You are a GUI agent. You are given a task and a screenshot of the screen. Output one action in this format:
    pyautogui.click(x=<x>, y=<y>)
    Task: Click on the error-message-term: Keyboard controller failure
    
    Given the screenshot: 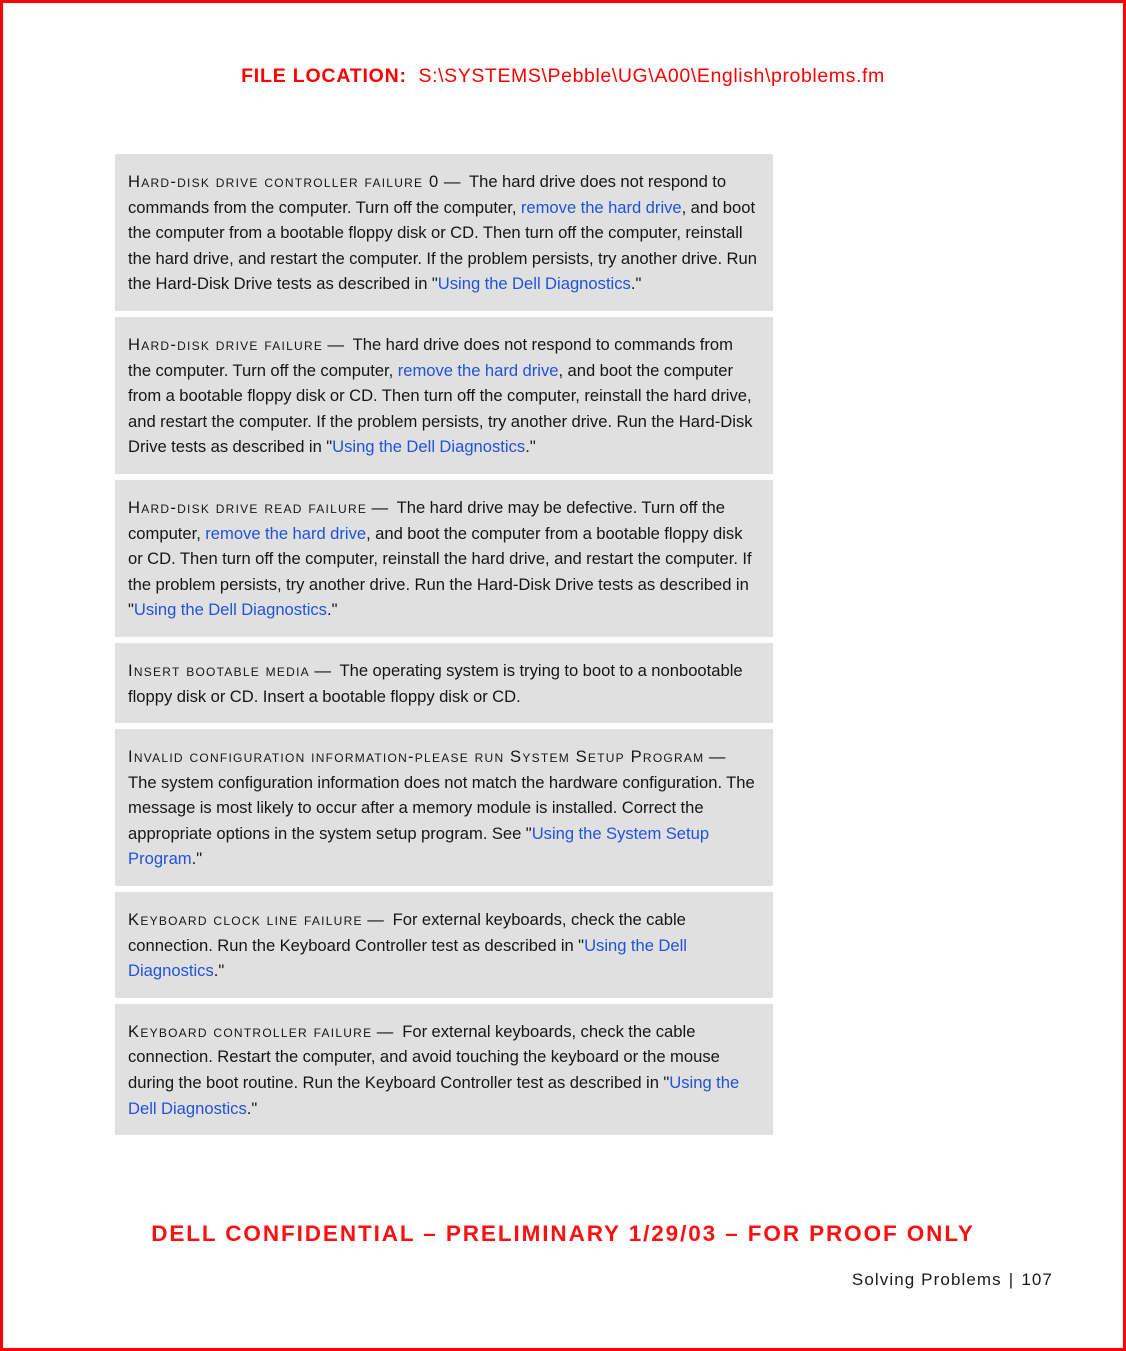 What is the action you would take?
    pyautogui.click(x=250, y=1031)
    